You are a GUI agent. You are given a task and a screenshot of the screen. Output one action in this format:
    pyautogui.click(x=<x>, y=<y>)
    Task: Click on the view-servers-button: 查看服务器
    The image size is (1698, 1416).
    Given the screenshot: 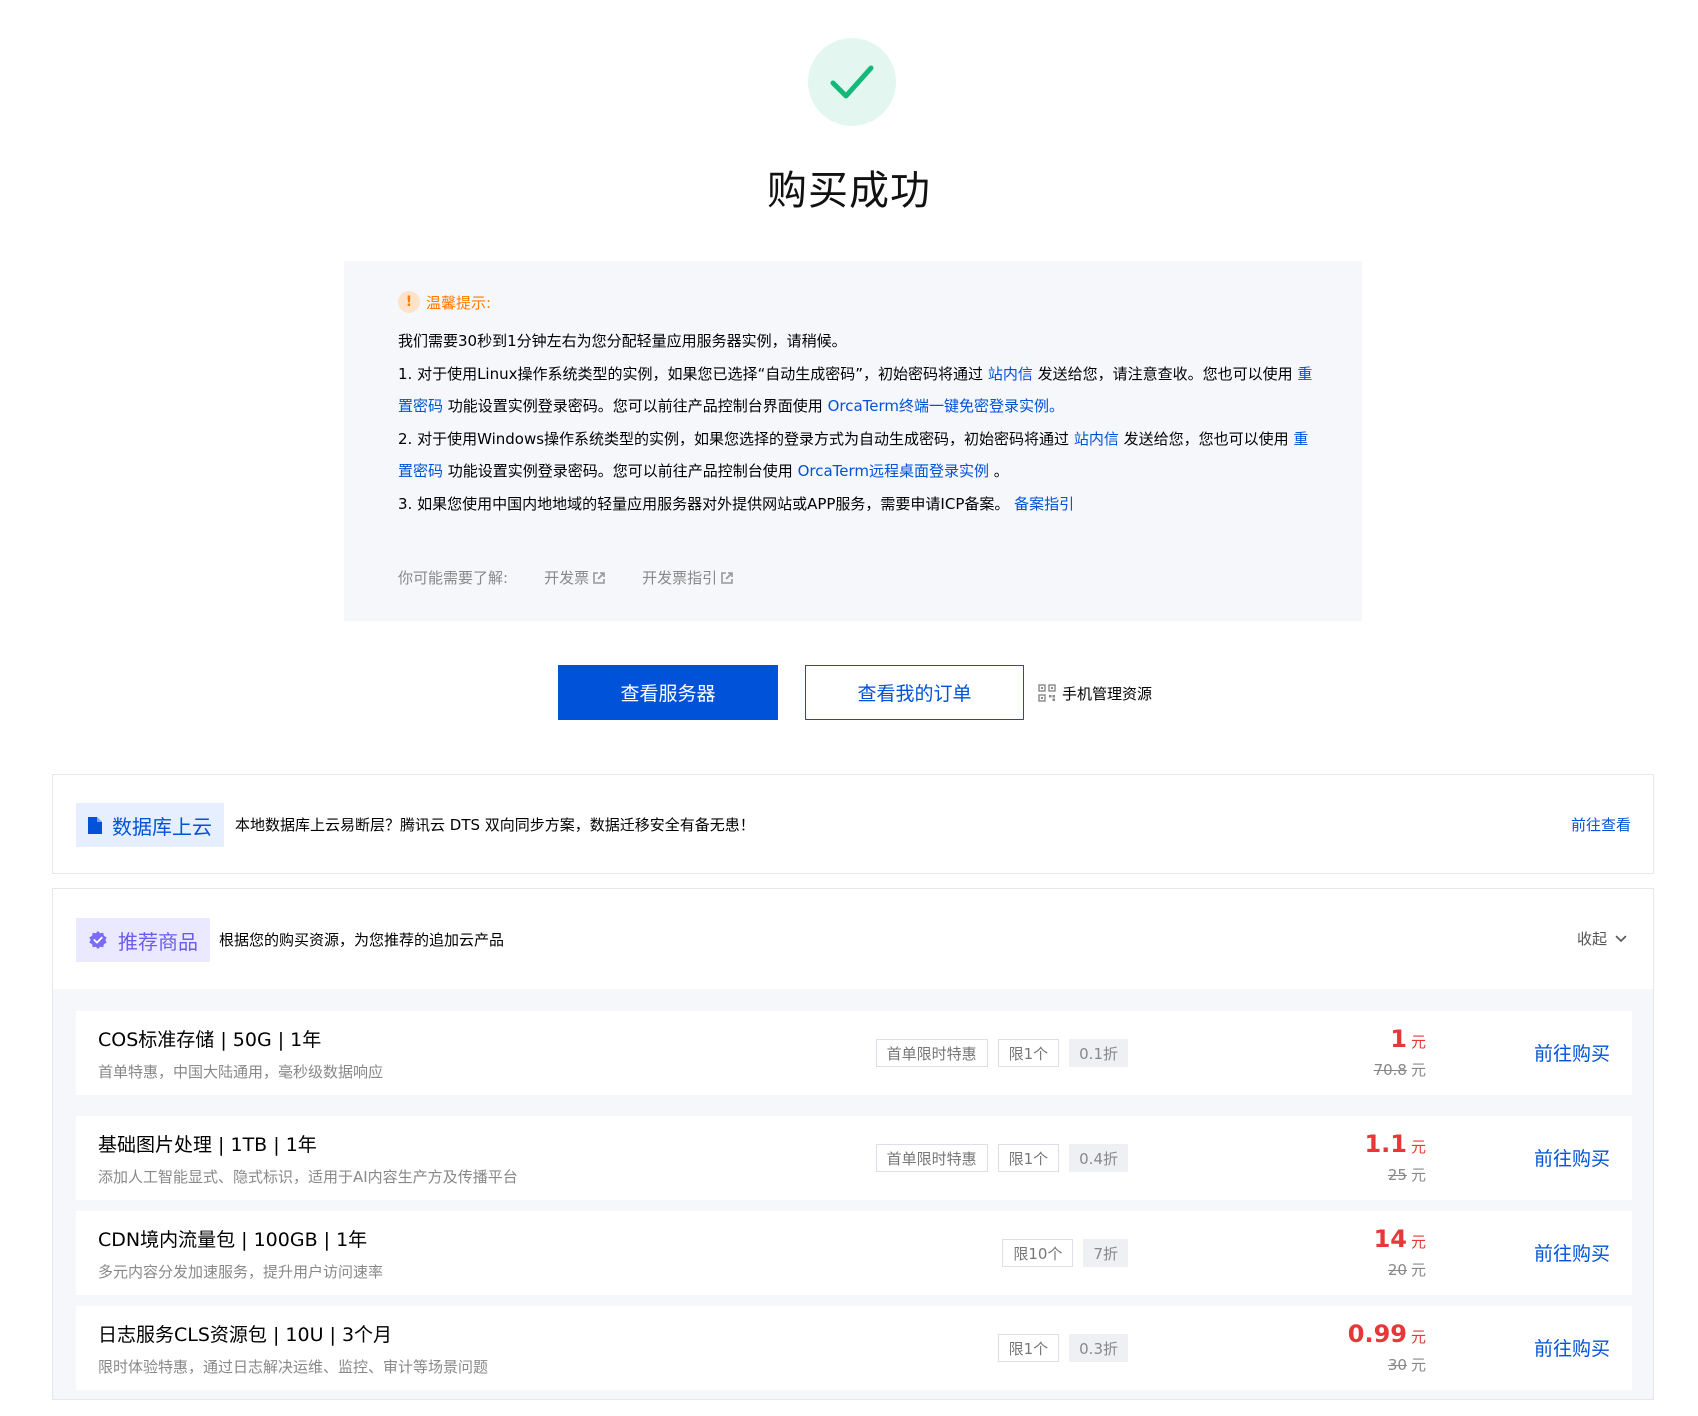 What is the action you would take?
    pyautogui.click(x=668, y=692)
    